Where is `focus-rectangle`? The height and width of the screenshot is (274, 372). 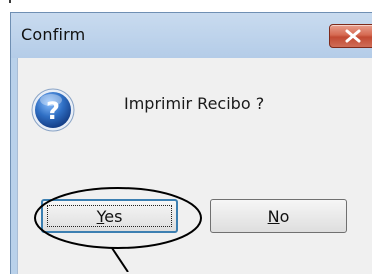
focus-rectangle is located at coordinates (109, 216).